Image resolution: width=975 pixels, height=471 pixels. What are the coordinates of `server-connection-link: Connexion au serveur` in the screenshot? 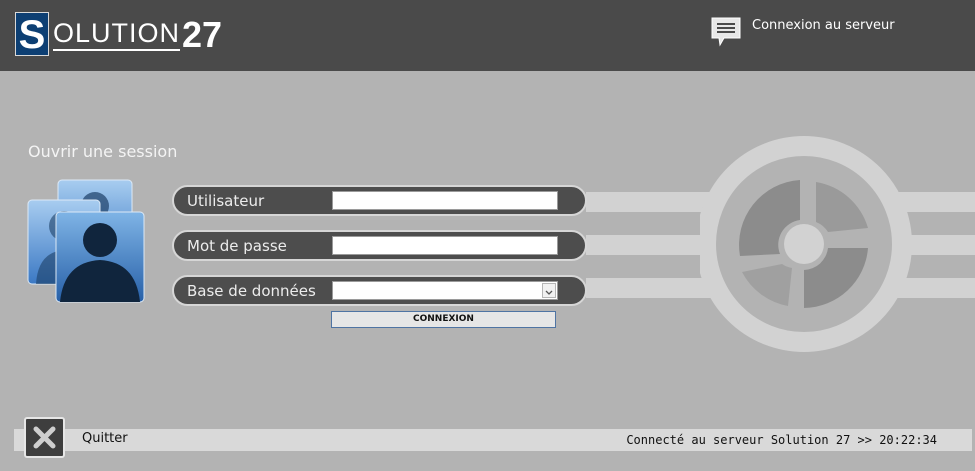 It's located at (802, 32).